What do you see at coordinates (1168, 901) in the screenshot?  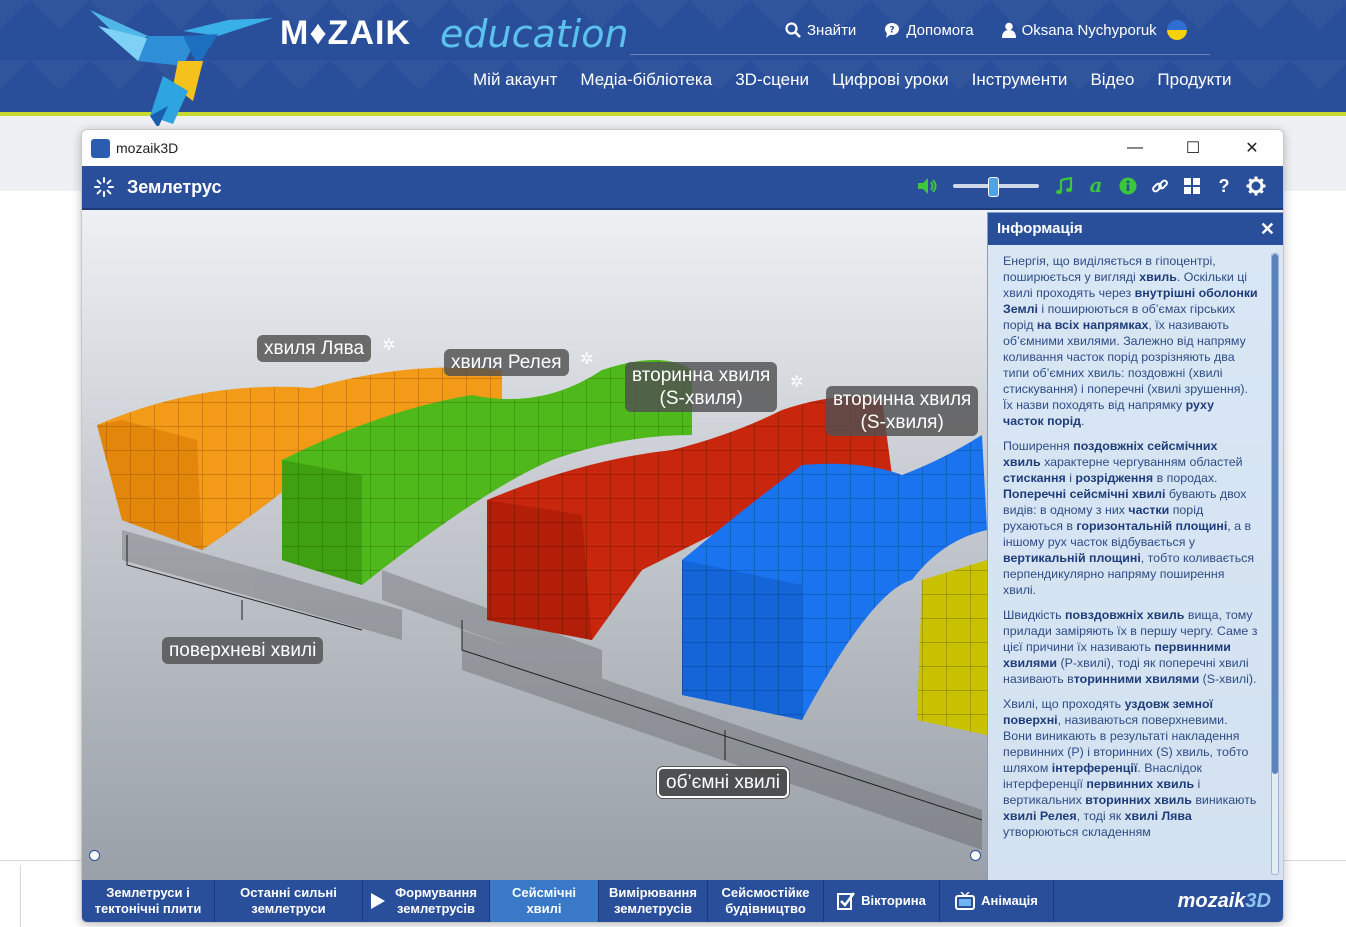 I see `mozaik3d-brand: mozaik3D` at bounding box center [1168, 901].